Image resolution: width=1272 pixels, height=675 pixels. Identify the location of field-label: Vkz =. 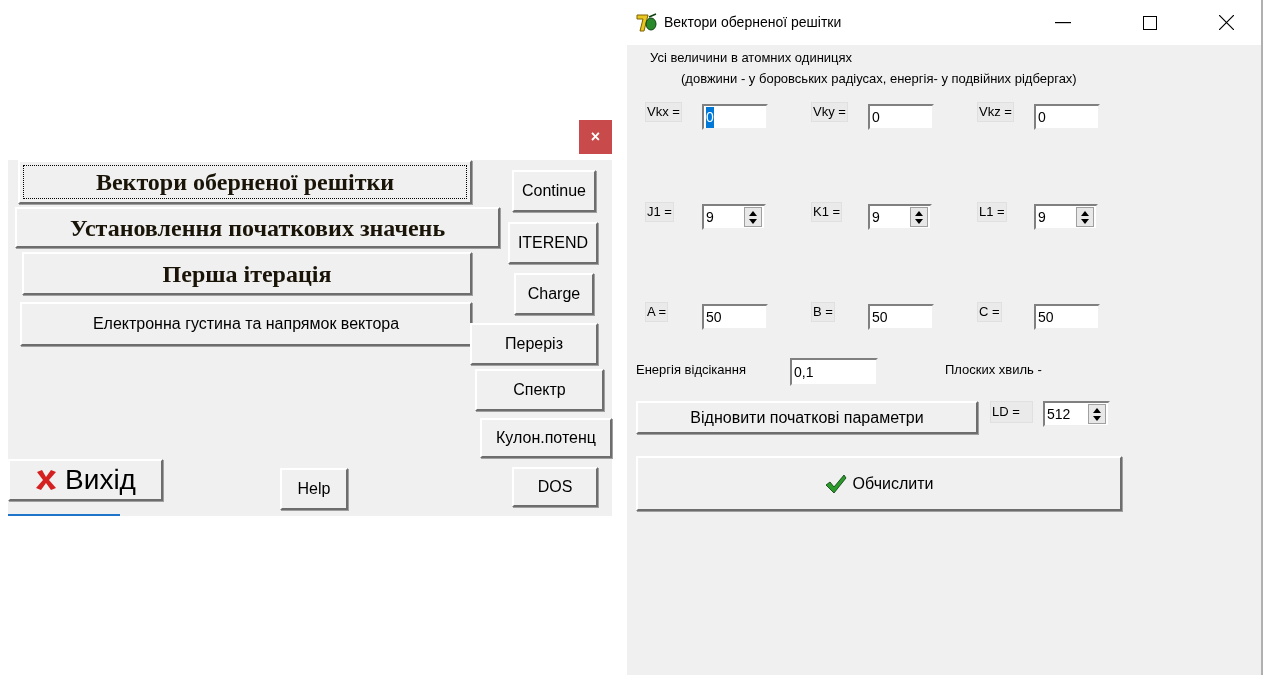
(995, 112).